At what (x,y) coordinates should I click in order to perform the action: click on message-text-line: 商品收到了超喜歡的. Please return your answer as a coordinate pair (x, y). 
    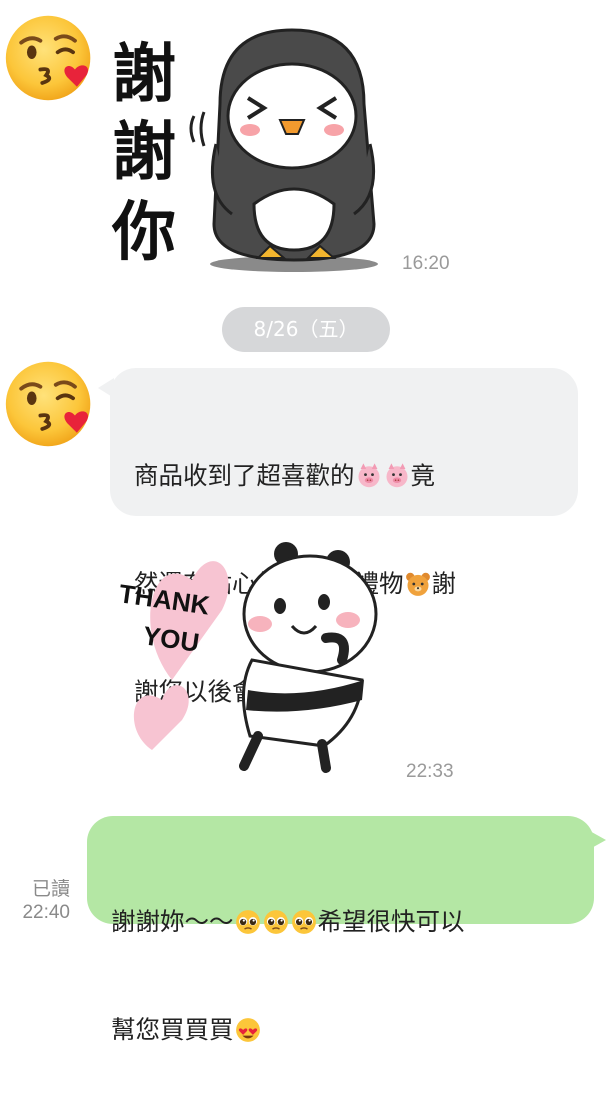
    Looking at the image, I should click on (244, 475).